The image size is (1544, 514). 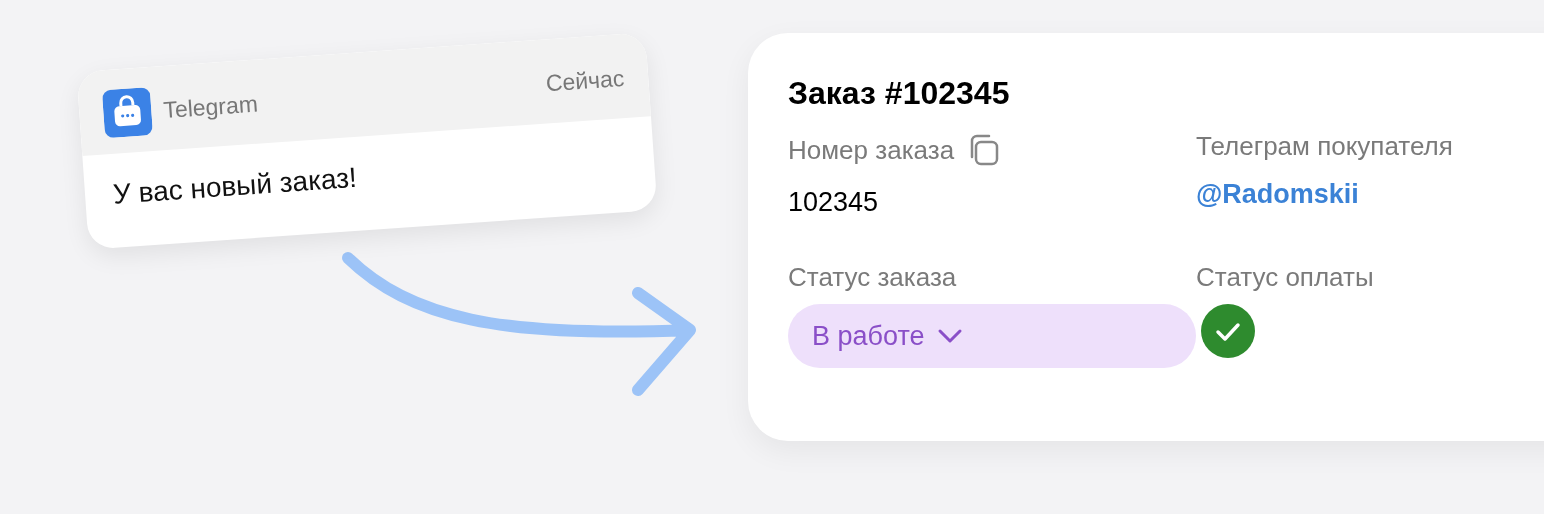 What do you see at coordinates (127, 113) in the screenshot?
I see `shopping-bag-icon` at bounding box center [127, 113].